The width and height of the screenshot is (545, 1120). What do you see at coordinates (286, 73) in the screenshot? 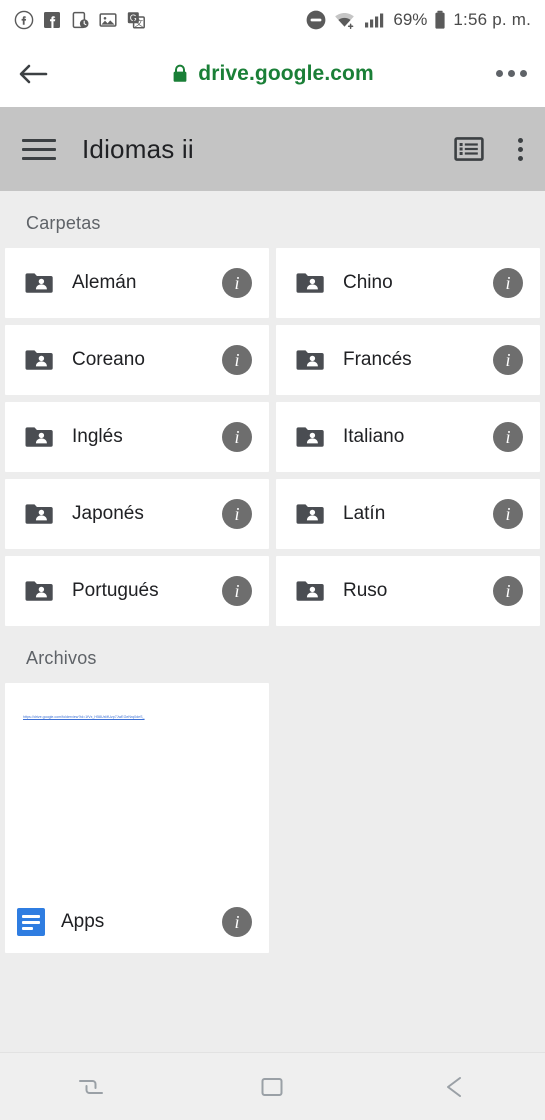
I see `url-text: drive.google.com` at bounding box center [286, 73].